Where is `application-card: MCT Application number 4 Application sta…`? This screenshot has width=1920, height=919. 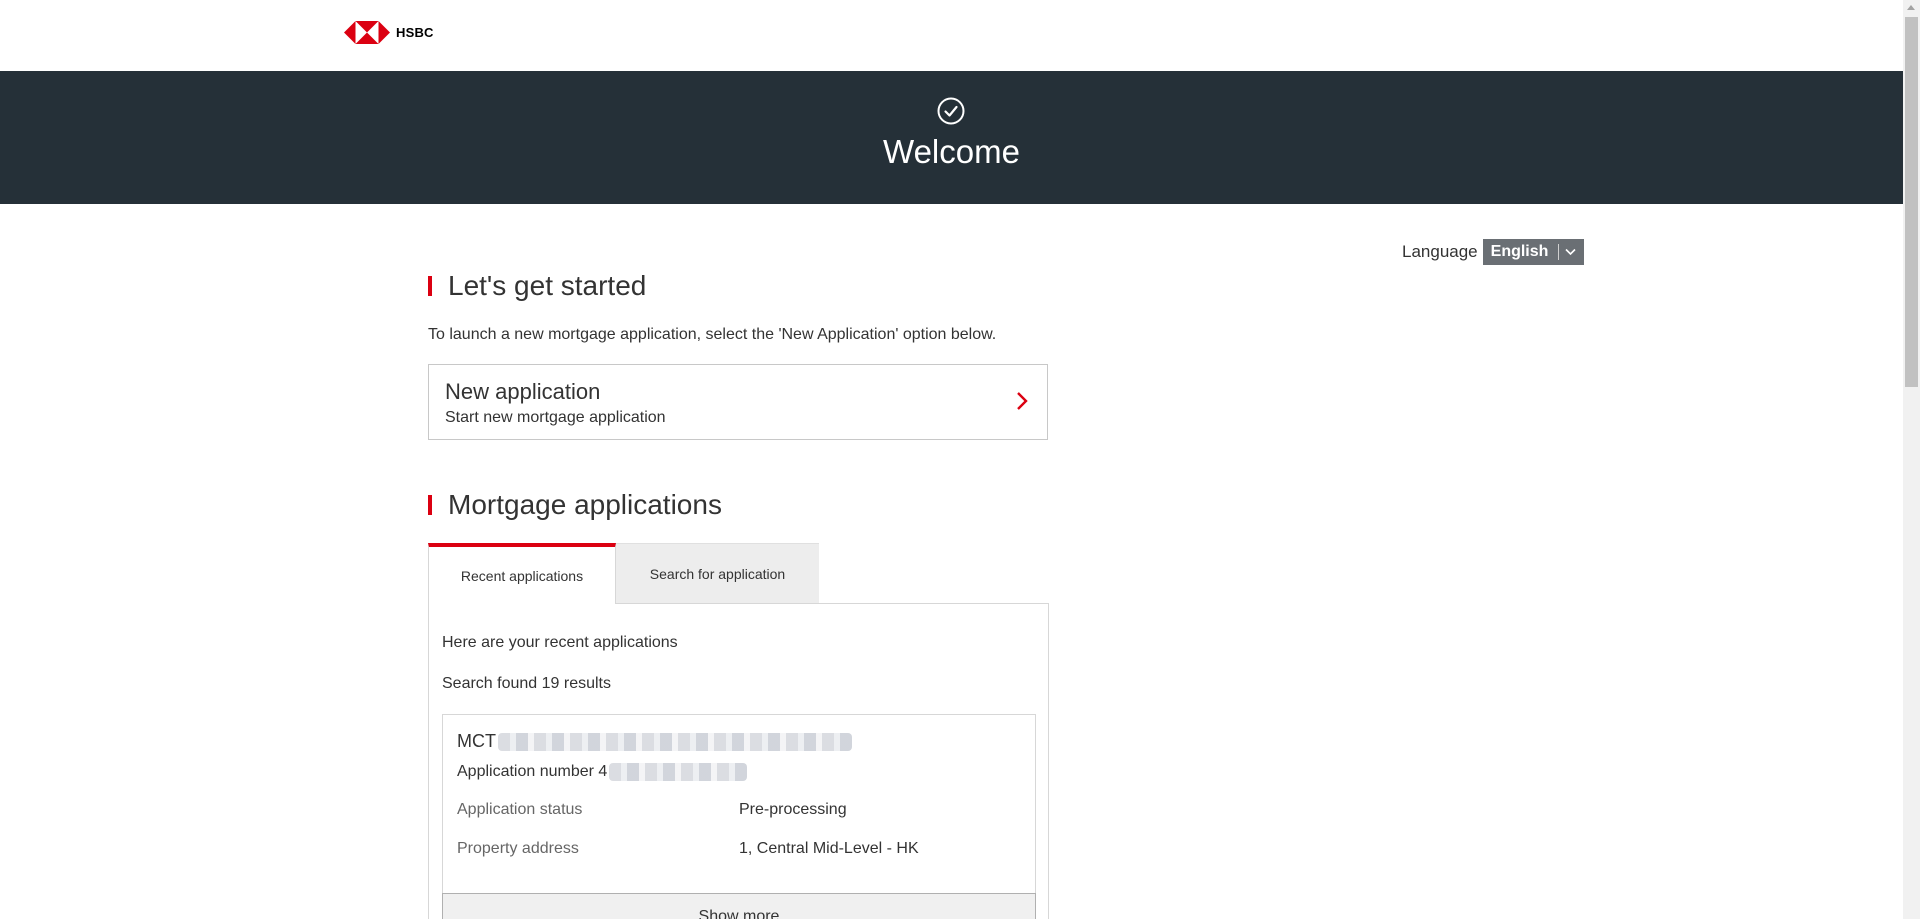
application-card: MCT Application number 4 Application sta… is located at coordinates (739, 816).